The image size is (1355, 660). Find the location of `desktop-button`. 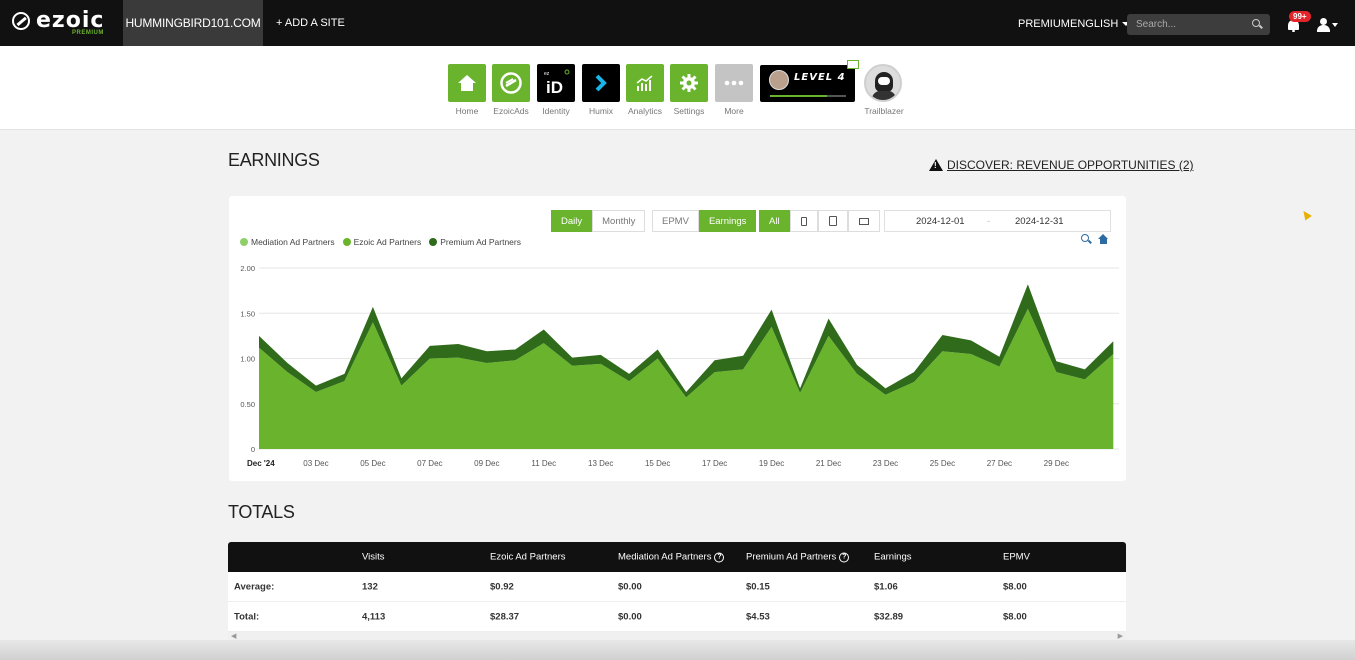

desktop-button is located at coordinates (863, 221).